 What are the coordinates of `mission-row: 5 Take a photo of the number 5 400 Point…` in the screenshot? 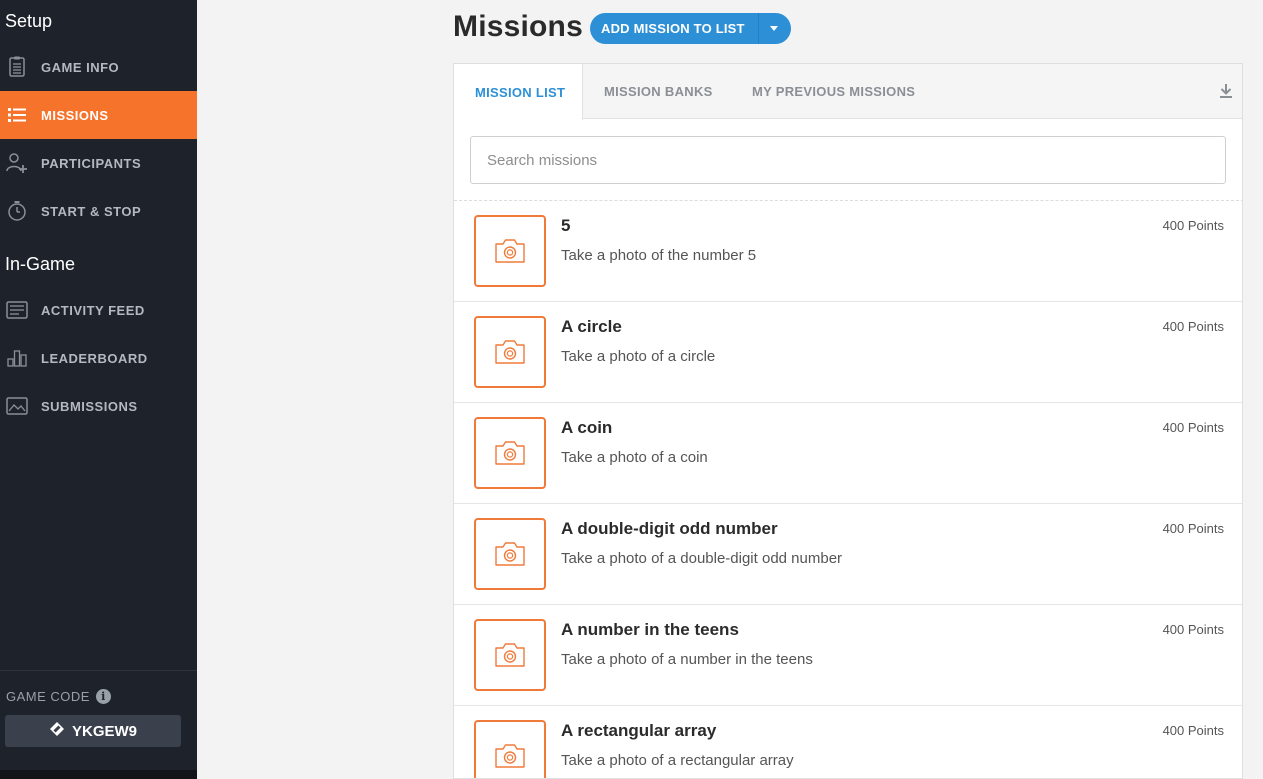 It's located at (848, 250).